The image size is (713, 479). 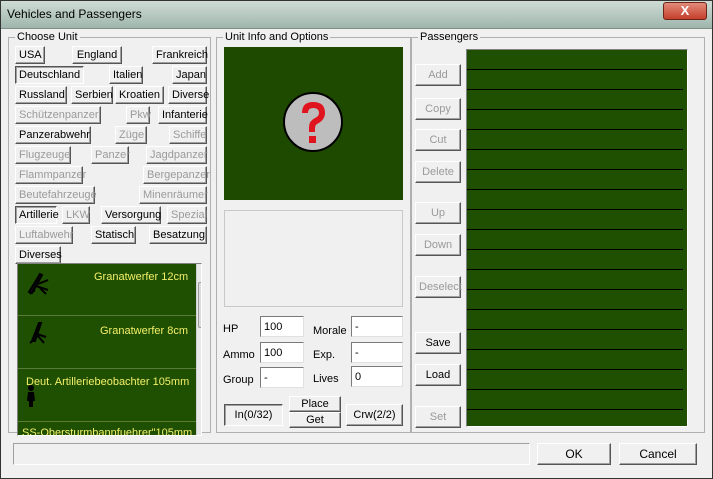 I want to click on nation-italien-button: Italien, so click(x=126, y=75).